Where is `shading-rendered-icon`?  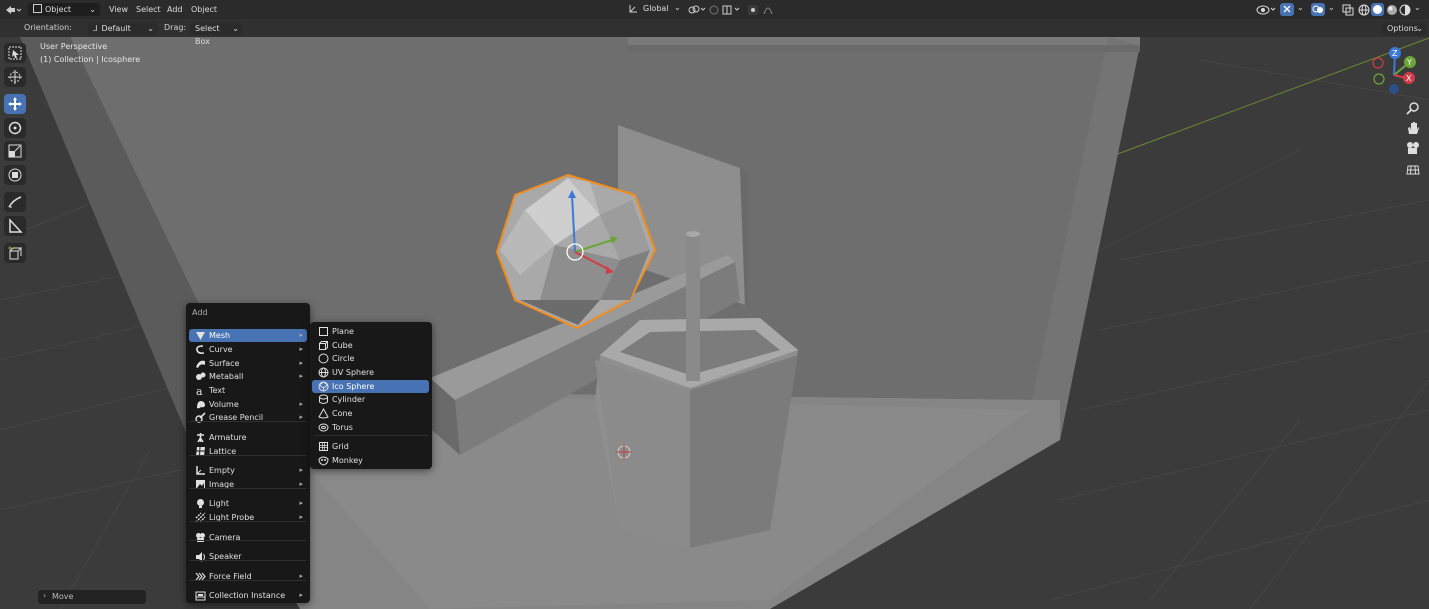 shading-rendered-icon is located at coordinates (1405, 10).